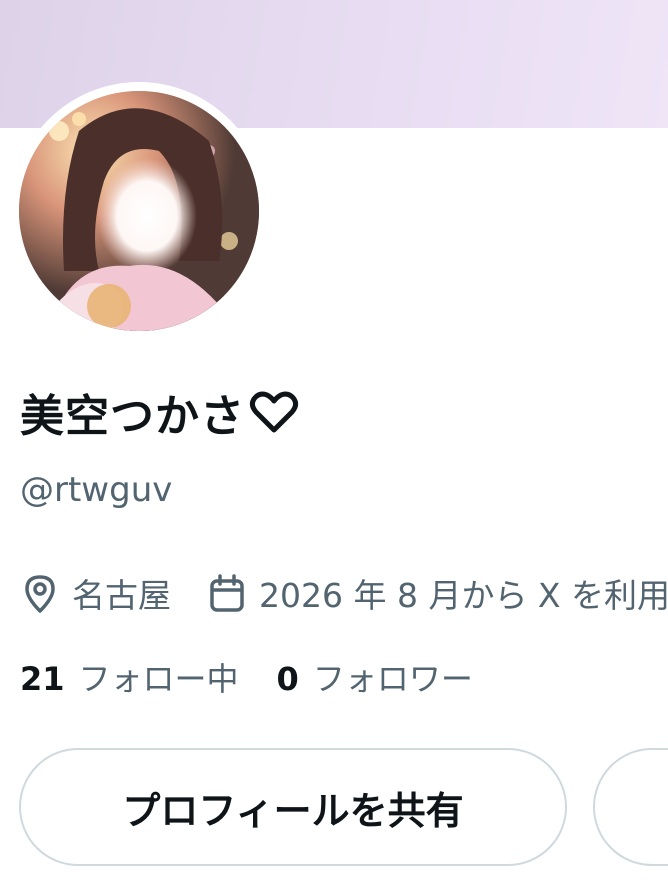  What do you see at coordinates (121, 595) in the screenshot?
I see `location-text: 名古屋` at bounding box center [121, 595].